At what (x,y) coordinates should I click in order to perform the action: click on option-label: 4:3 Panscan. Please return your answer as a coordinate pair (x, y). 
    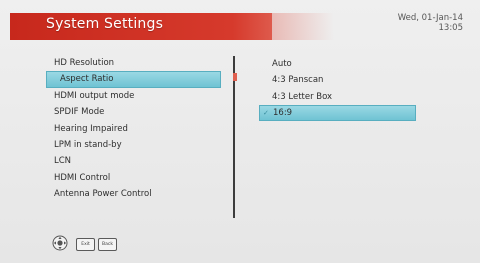
    Looking at the image, I should click on (298, 80).